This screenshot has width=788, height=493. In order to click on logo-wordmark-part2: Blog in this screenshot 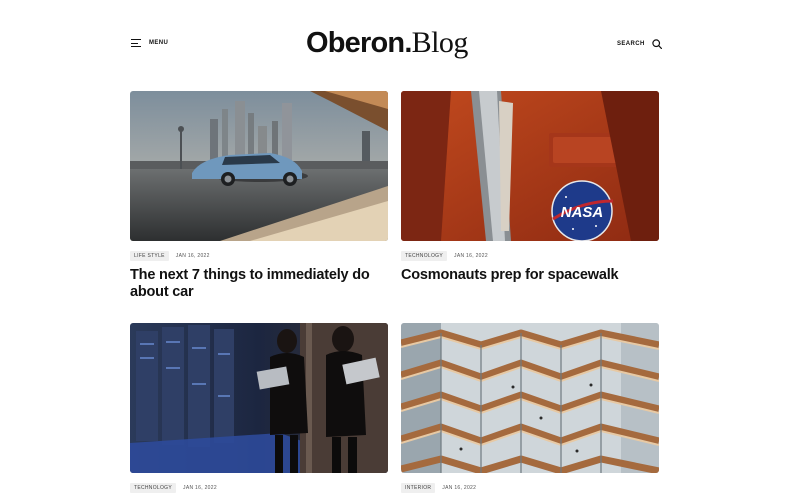, I will do `click(440, 42)`.